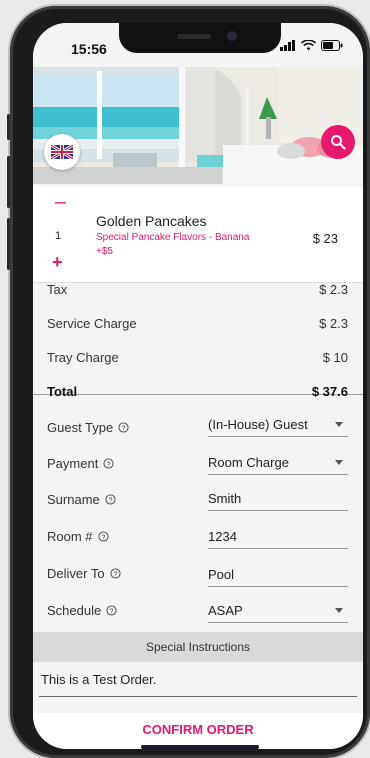 The image size is (370, 758). I want to click on status-time: 15:56, so click(89, 49).